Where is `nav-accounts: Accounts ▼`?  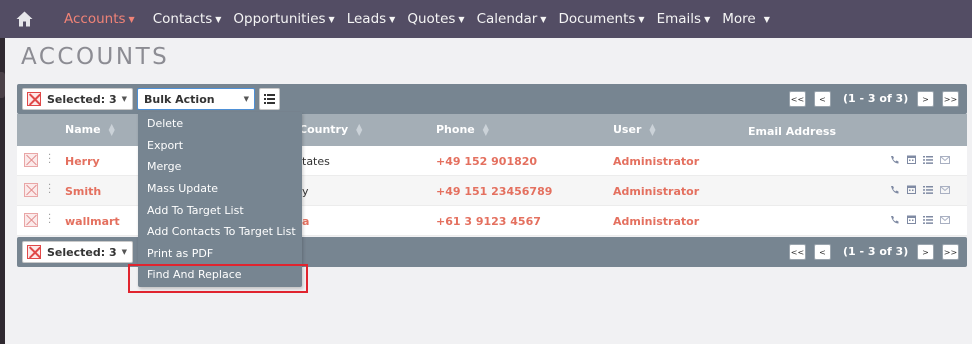
nav-accounts: Accounts ▼ is located at coordinates (93, 19).